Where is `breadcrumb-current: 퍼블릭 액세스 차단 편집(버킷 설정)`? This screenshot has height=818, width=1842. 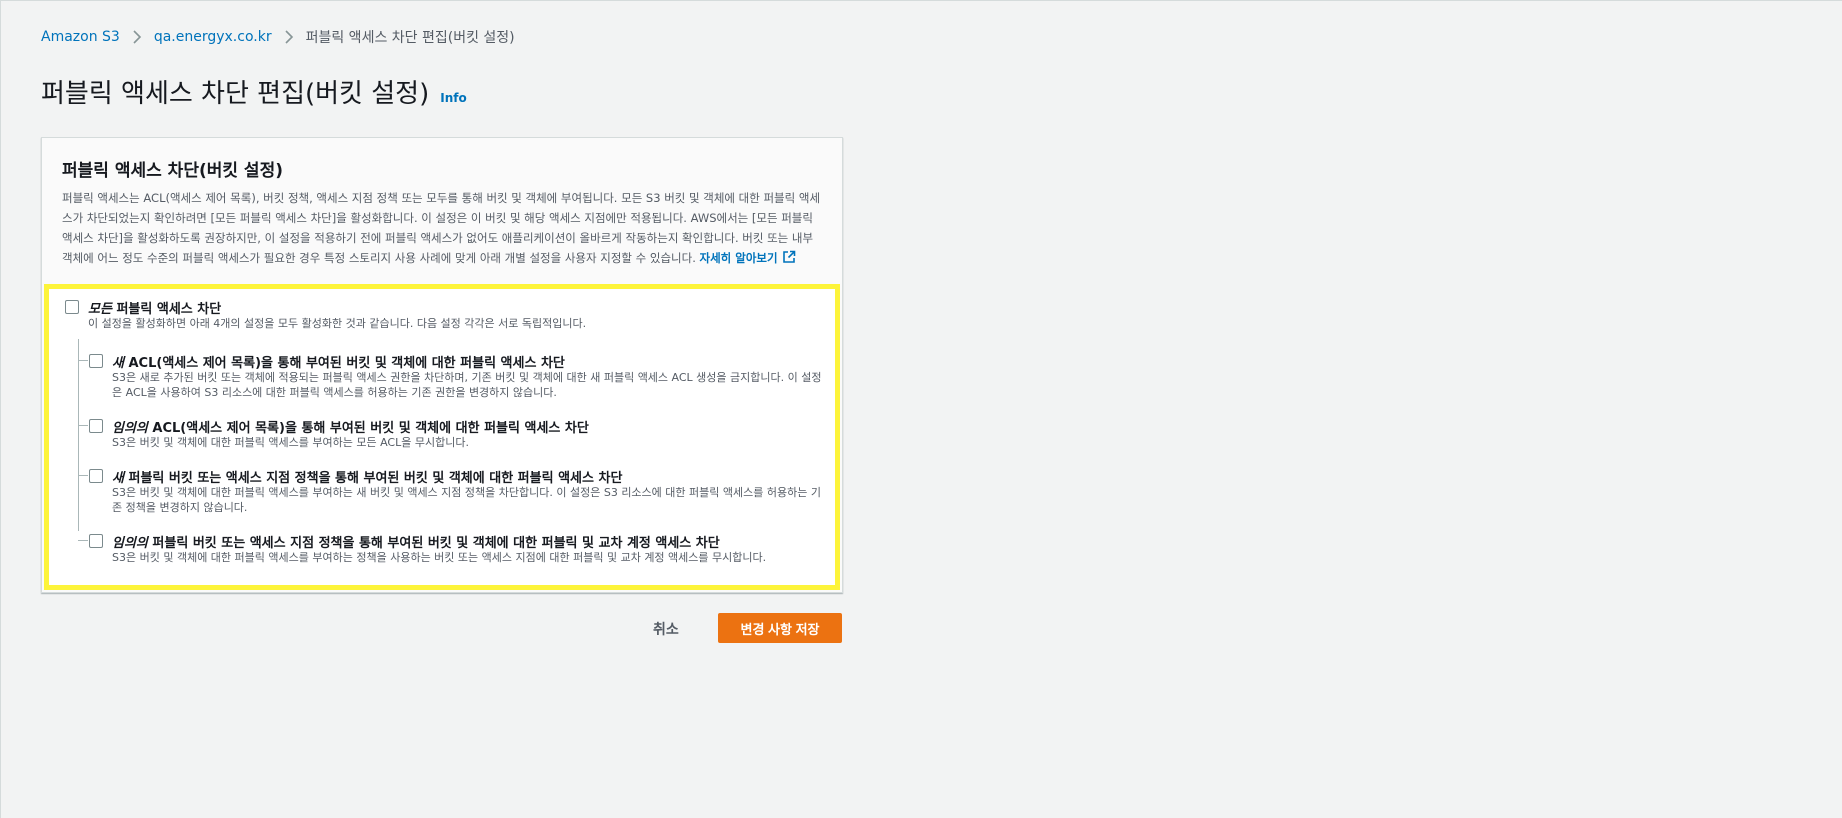 breadcrumb-current: 퍼블릭 액세스 차단 편집(버킷 설정) is located at coordinates (410, 38).